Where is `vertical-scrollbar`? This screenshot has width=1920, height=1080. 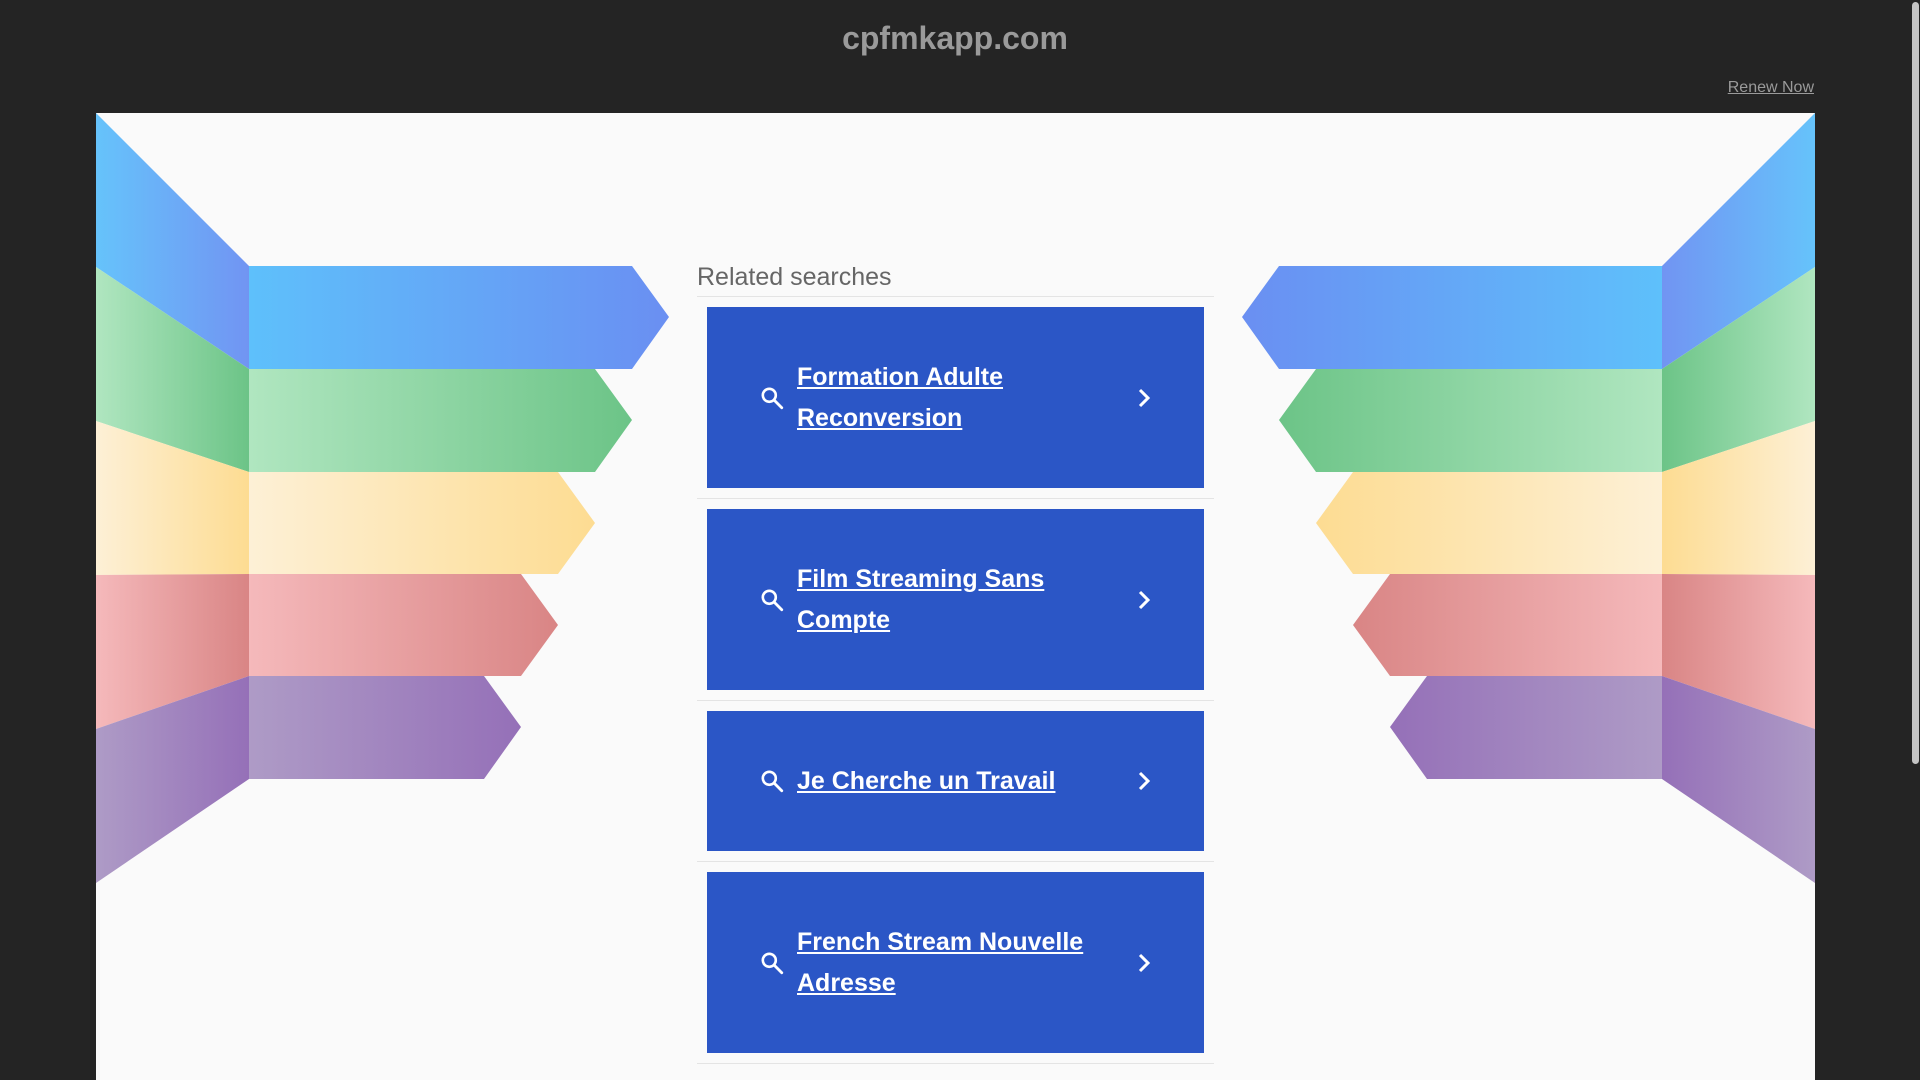
vertical-scrollbar is located at coordinates (1915, 540).